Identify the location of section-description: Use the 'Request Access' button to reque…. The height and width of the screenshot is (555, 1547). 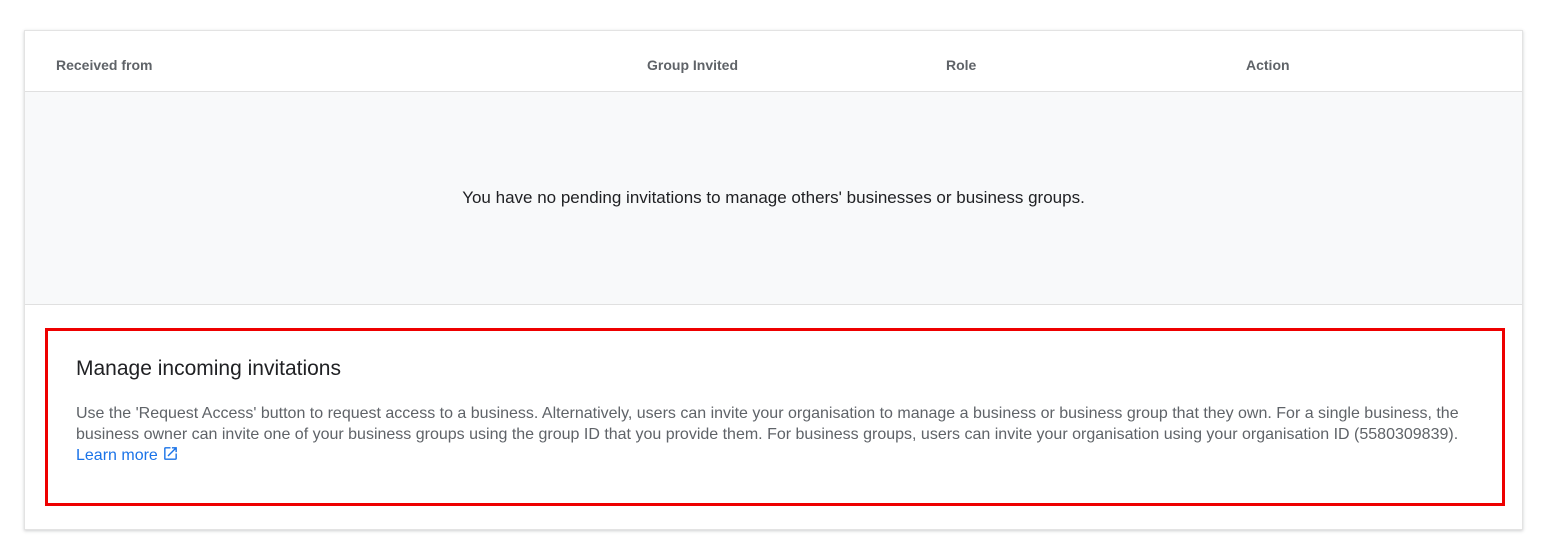
(775, 434).